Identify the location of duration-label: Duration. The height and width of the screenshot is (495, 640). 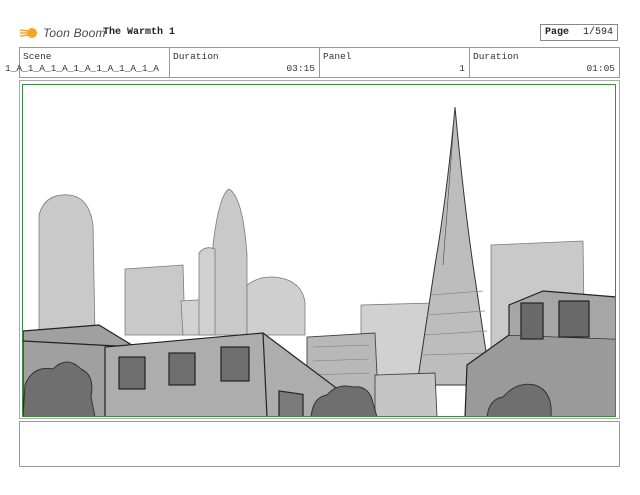
(196, 56).